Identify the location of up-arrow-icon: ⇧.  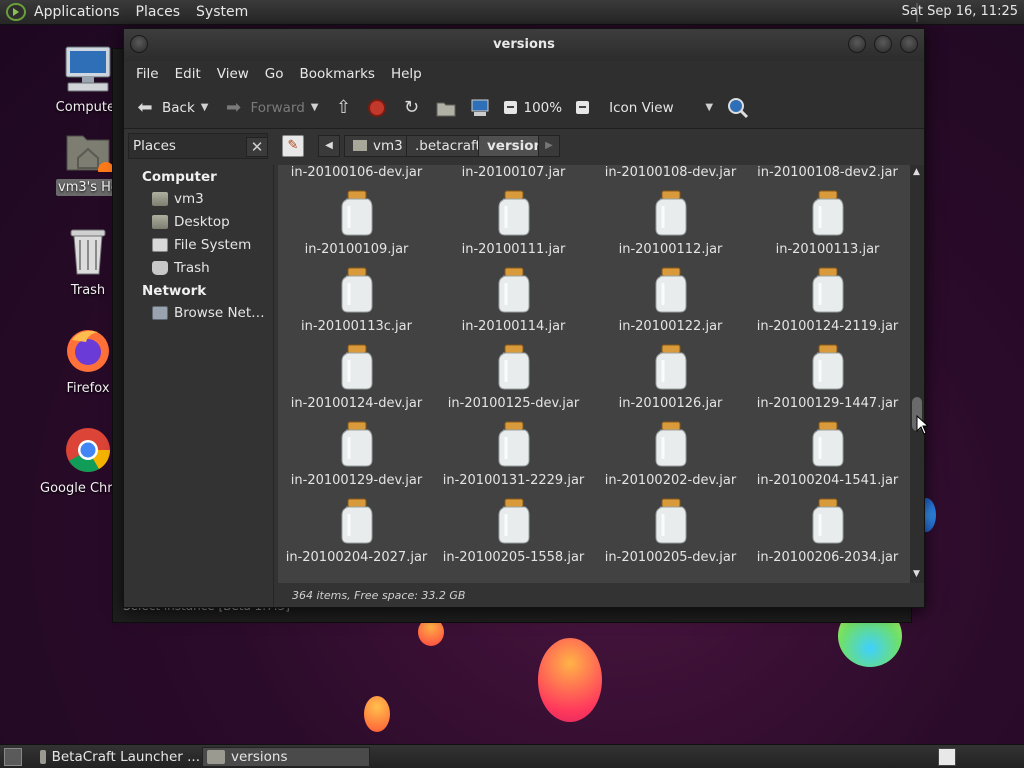
(343, 107).